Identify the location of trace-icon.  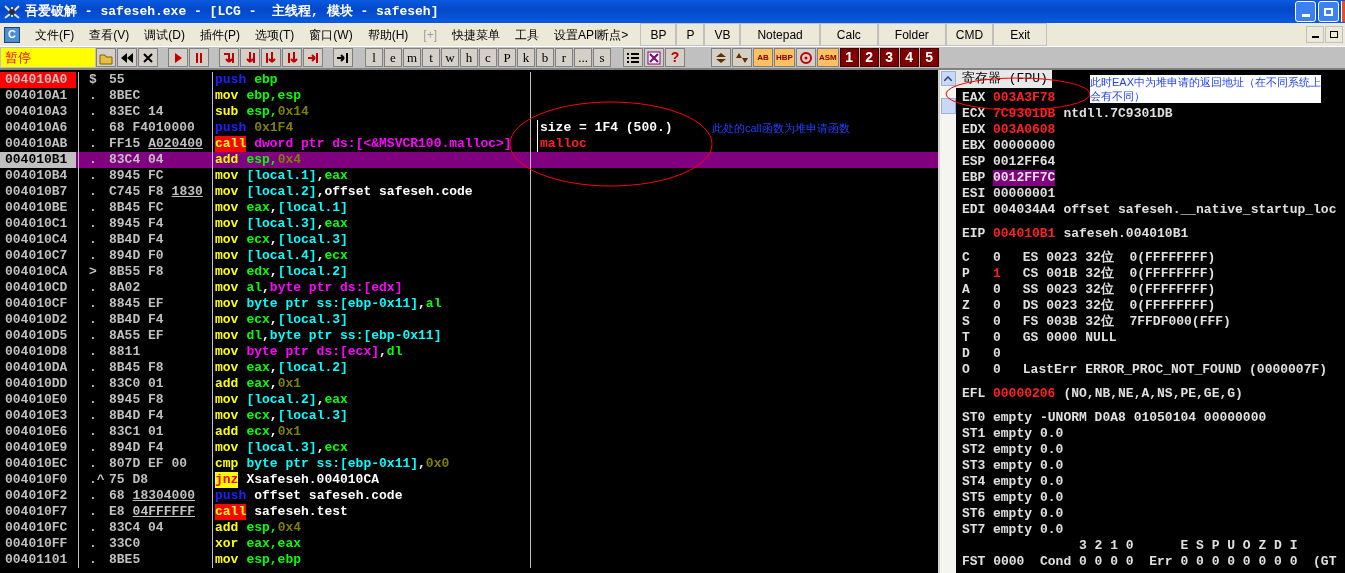
(343, 57).